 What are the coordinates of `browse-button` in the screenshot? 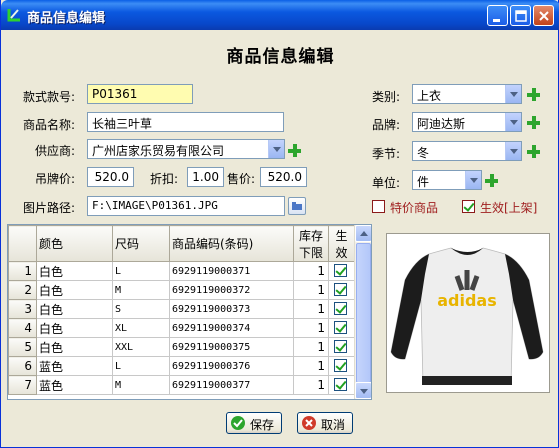 It's located at (297, 206).